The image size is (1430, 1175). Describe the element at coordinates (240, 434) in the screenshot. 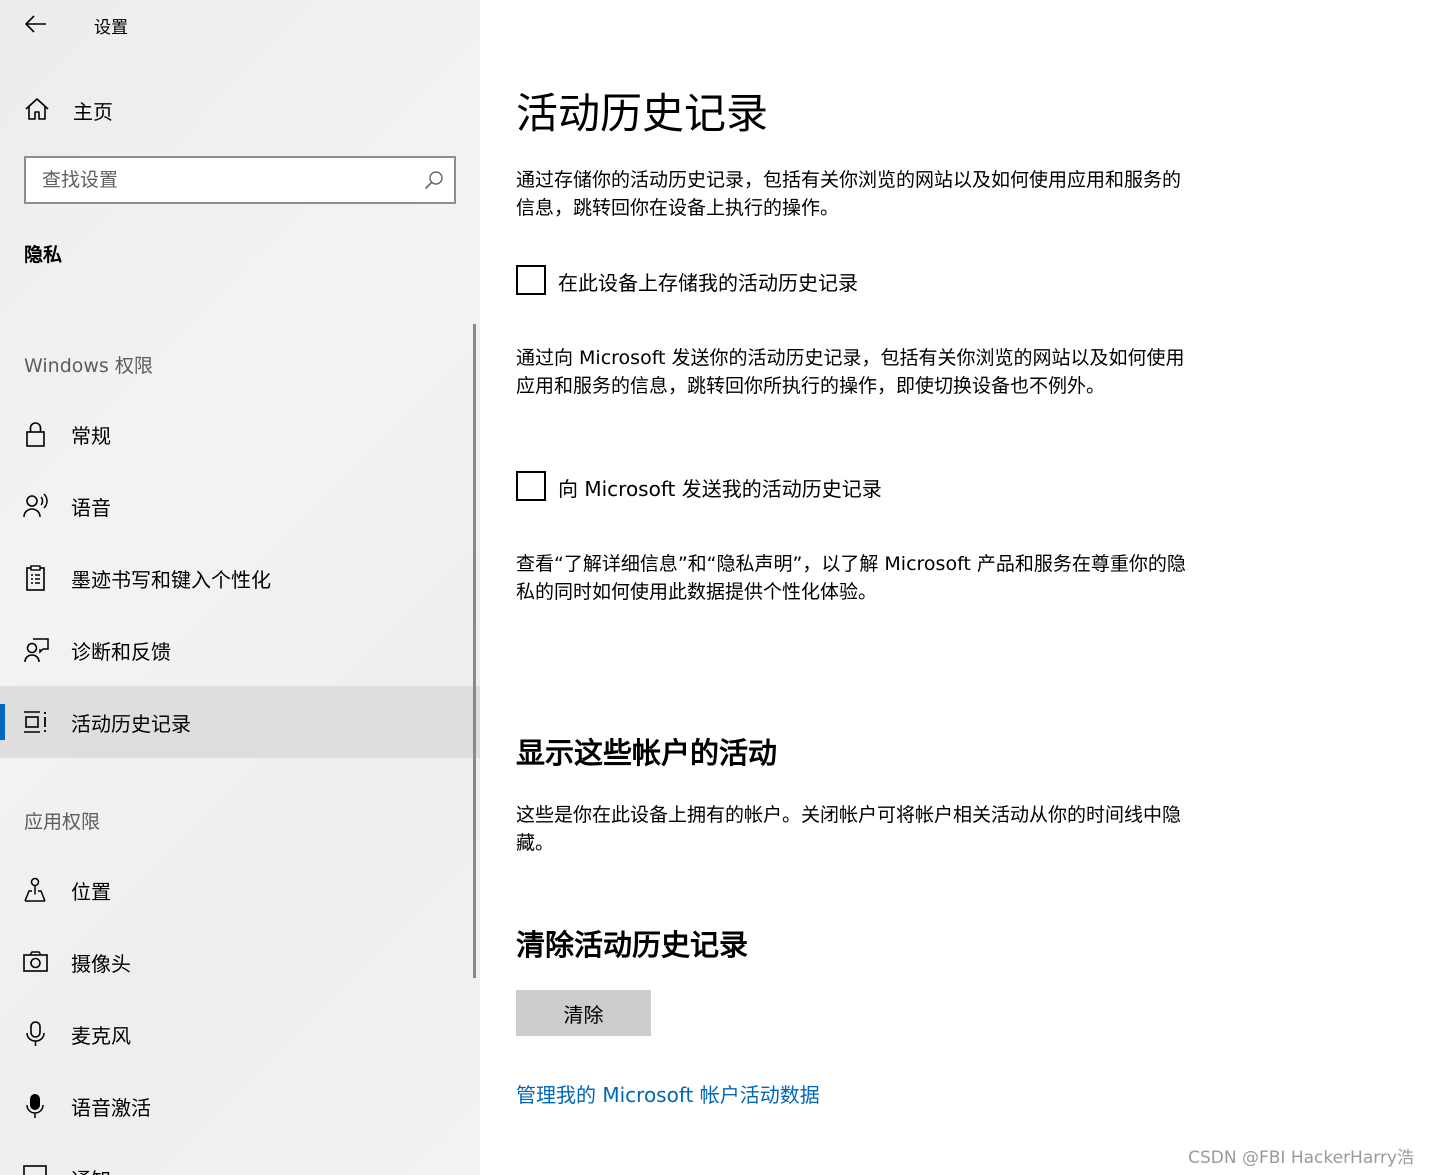

I see `sidebar-item-general: 常规` at that location.